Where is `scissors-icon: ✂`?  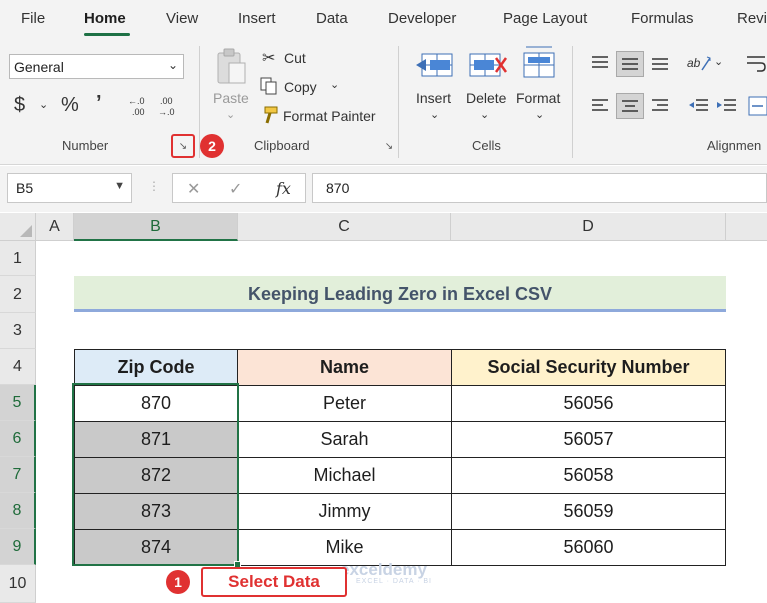 scissors-icon: ✂ is located at coordinates (268, 58).